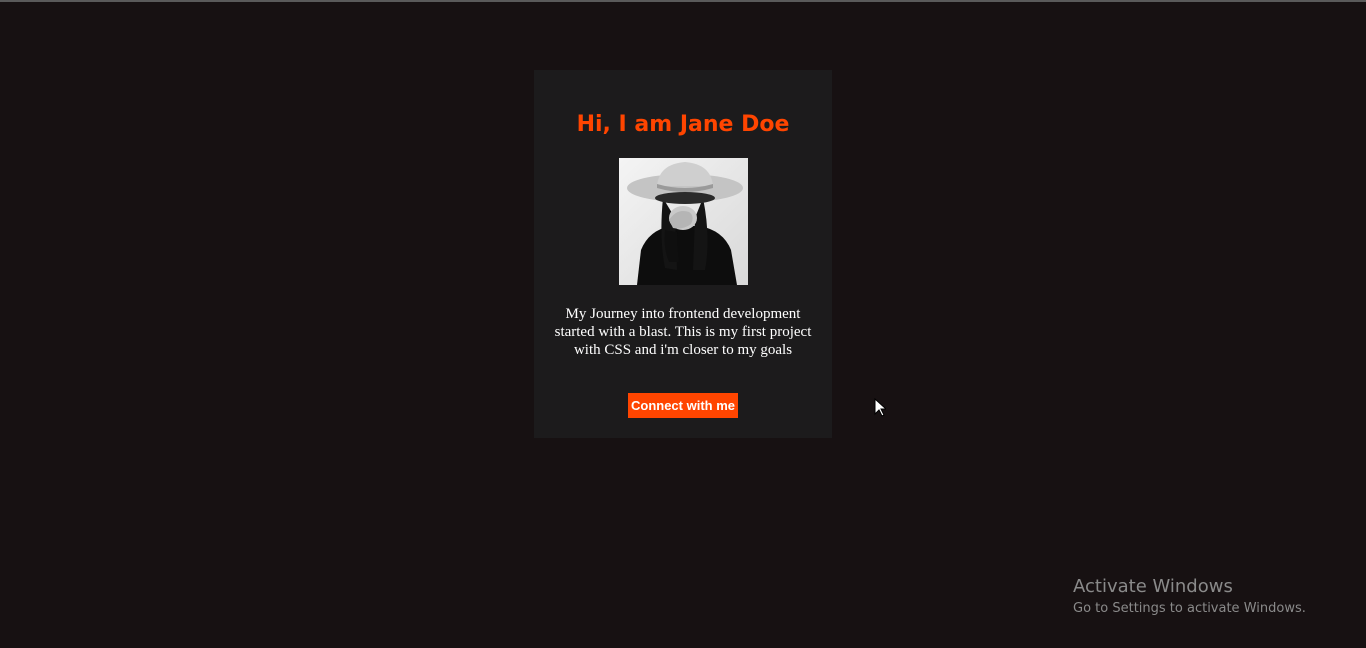 The width and height of the screenshot is (1366, 648). I want to click on connect-button: Connect with me, so click(683, 405).